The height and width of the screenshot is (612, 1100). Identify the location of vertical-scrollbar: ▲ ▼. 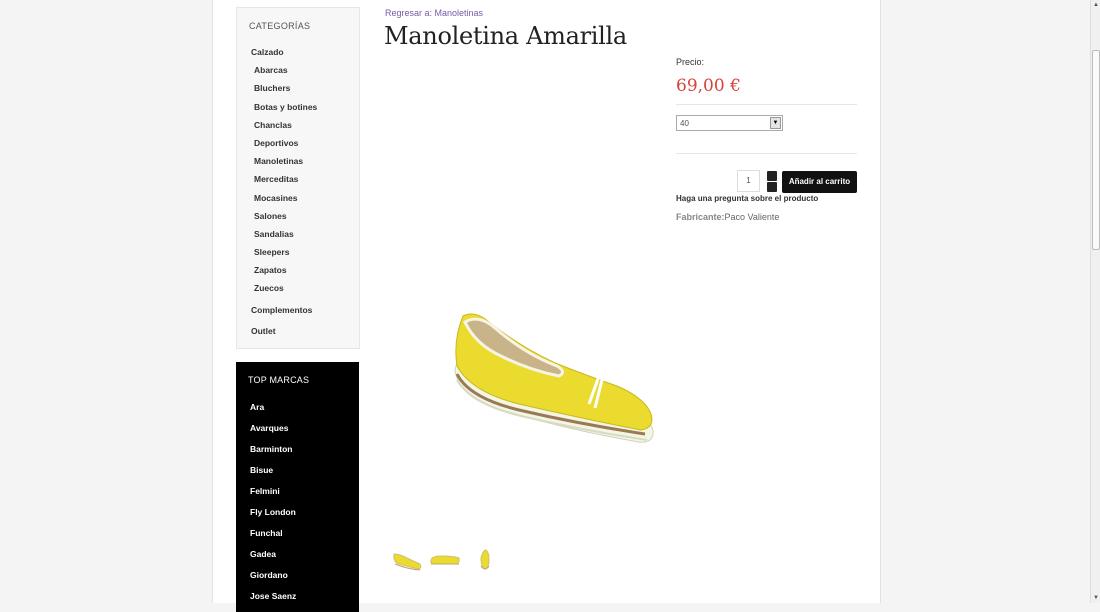
(1095, 301).